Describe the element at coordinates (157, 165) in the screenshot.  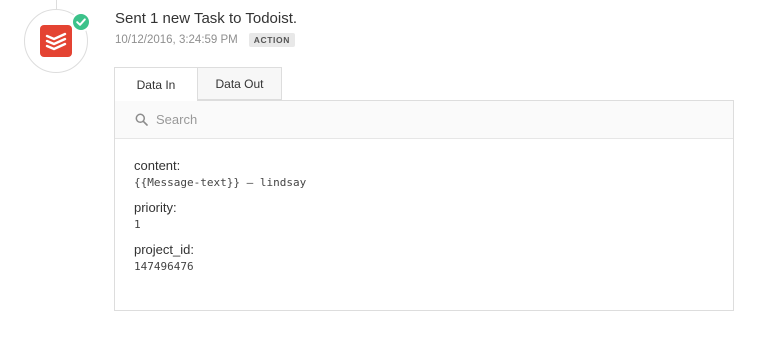
I see `field-key: content:` at that location.